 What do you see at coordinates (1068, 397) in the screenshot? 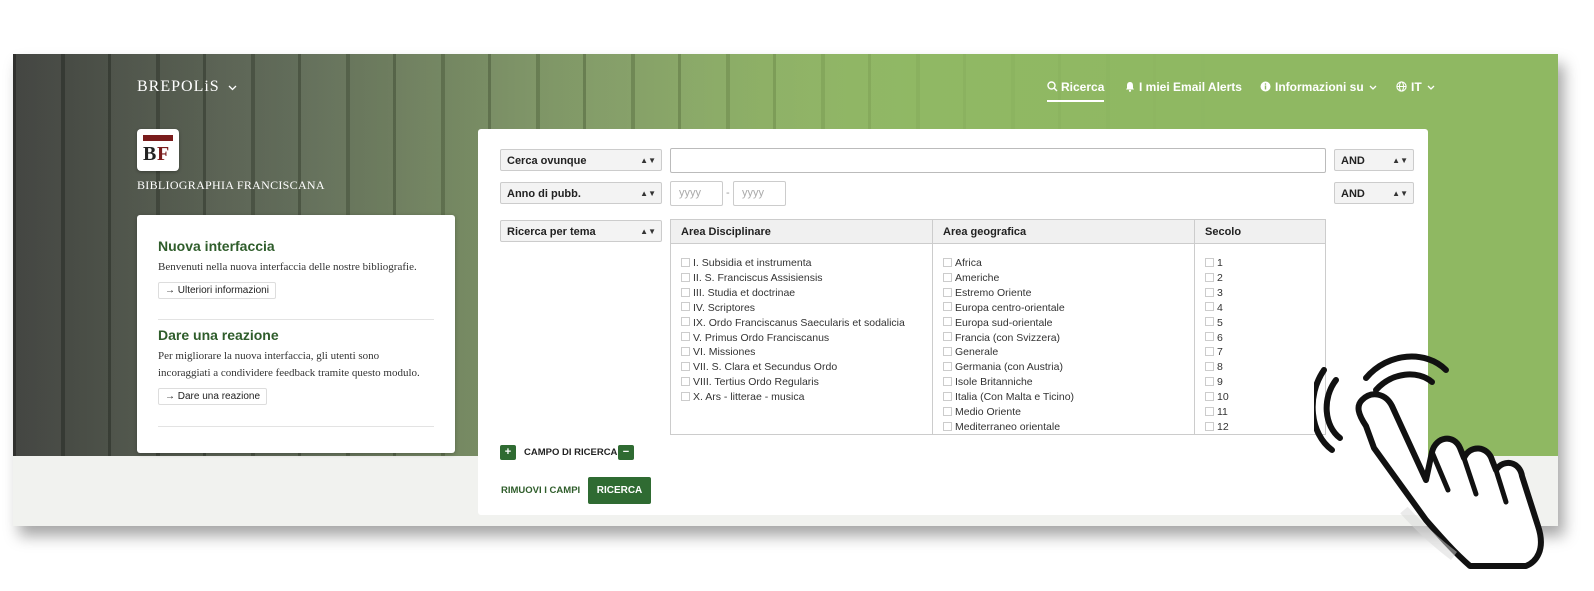
I see `geography-item: Italia (Con Malta e Ticino)` at bounding box center [1068, 397].